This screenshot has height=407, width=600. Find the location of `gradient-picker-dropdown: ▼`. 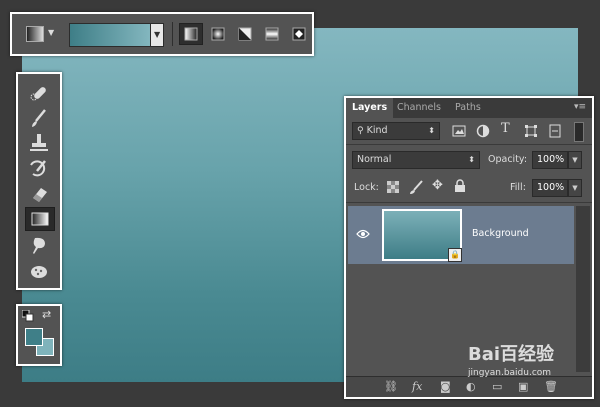

gradient-picker-dropdown: ▼ is located at coordinates (157, 35).